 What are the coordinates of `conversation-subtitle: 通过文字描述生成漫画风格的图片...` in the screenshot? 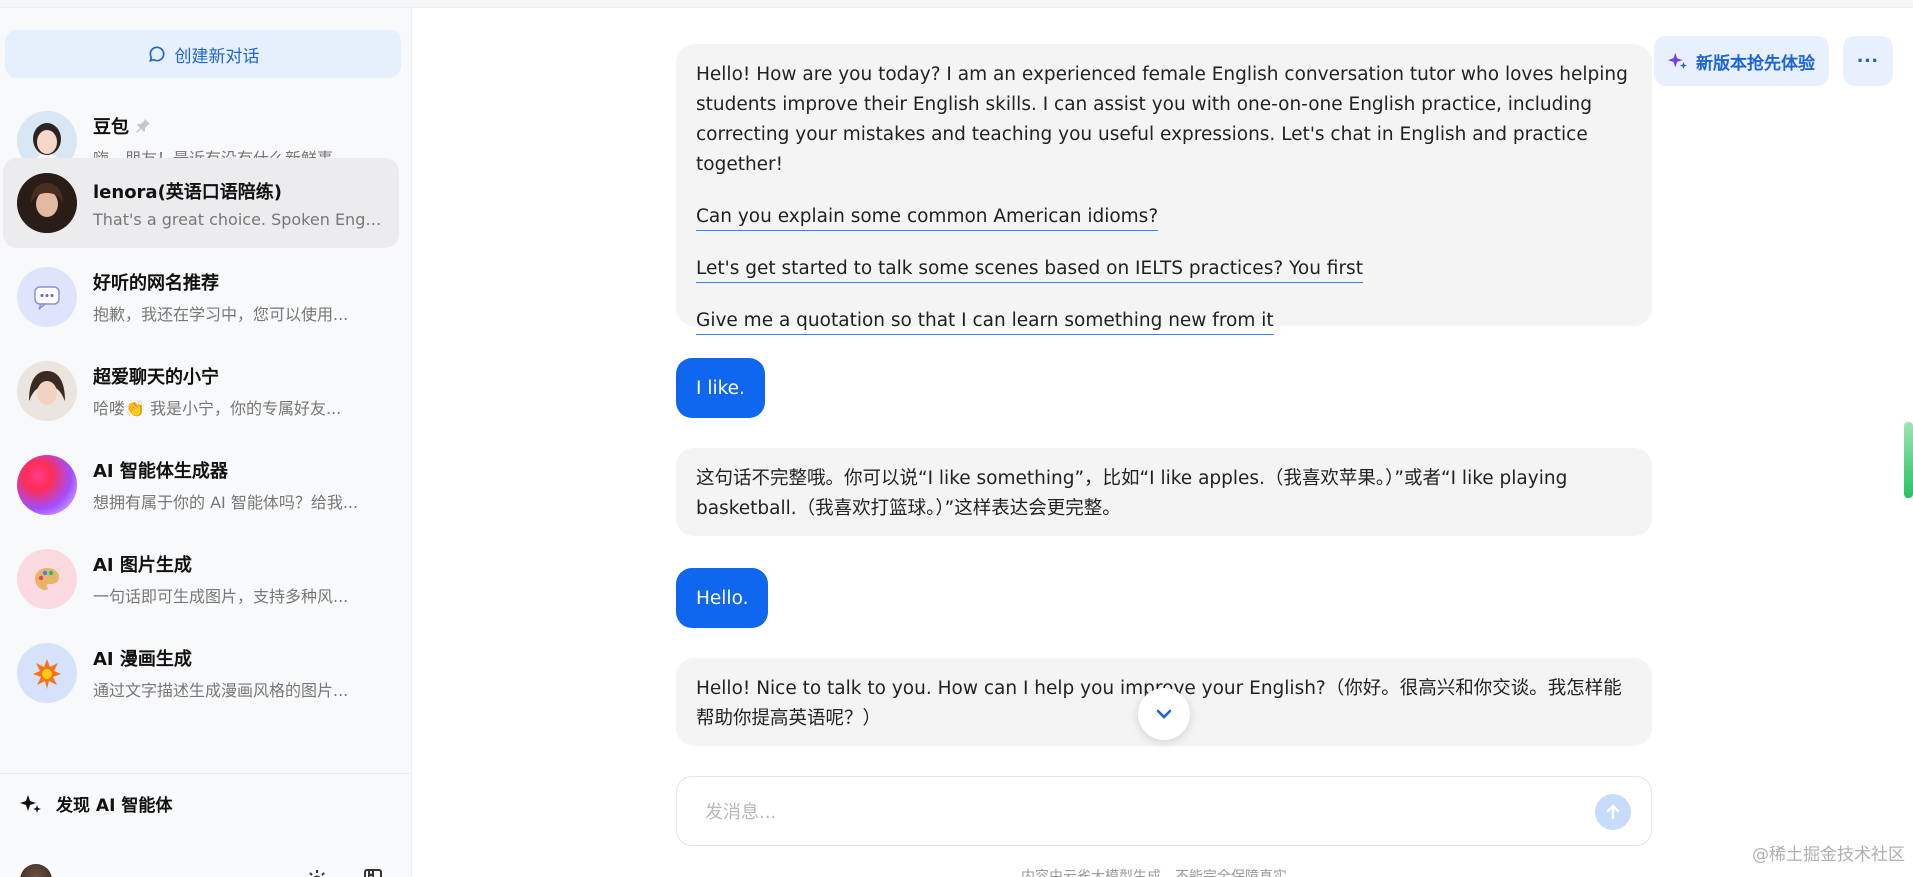 It's located at (221, 690).